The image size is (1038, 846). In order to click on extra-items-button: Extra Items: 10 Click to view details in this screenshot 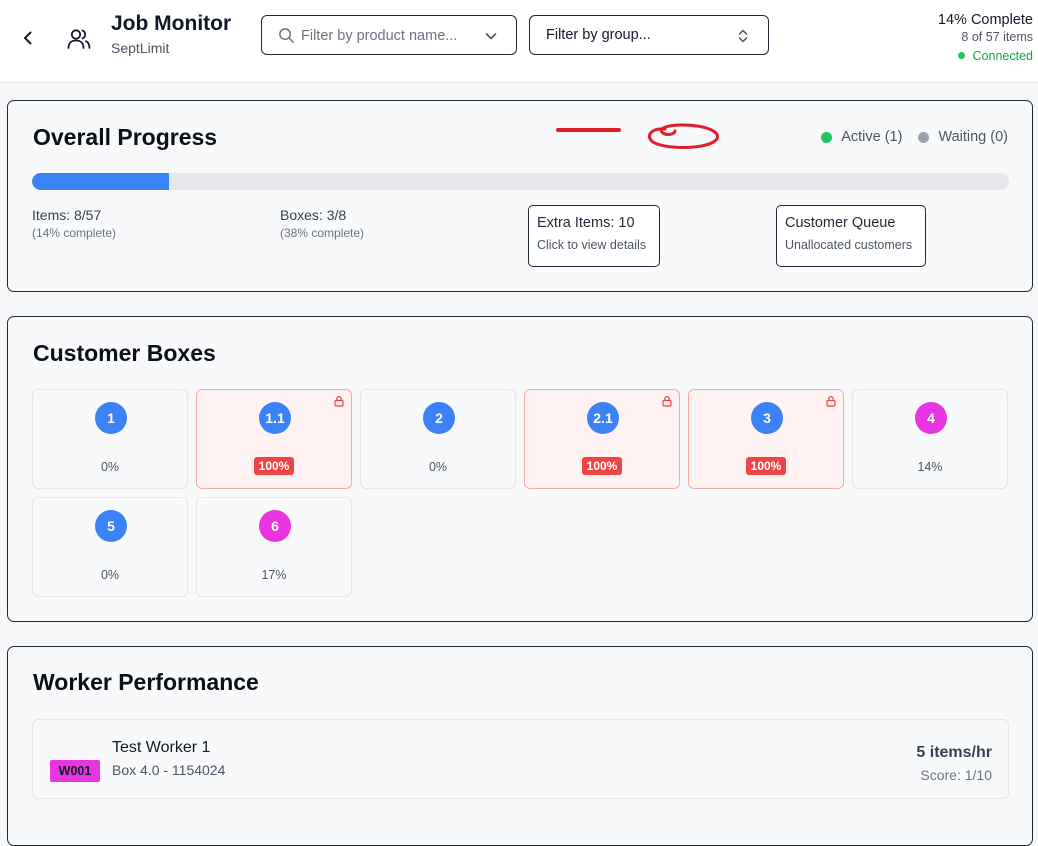, I will do `click(594, 236)`.